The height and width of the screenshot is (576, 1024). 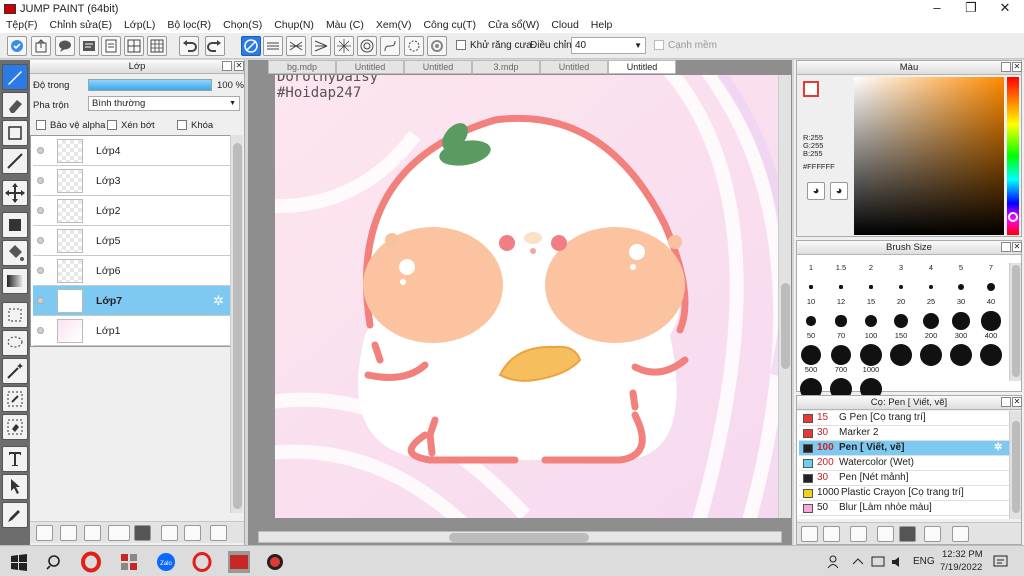 What do you see at coordinates (91, 562) in the screenshot?
I see `opera-icon` at bounding box center [91, 562].